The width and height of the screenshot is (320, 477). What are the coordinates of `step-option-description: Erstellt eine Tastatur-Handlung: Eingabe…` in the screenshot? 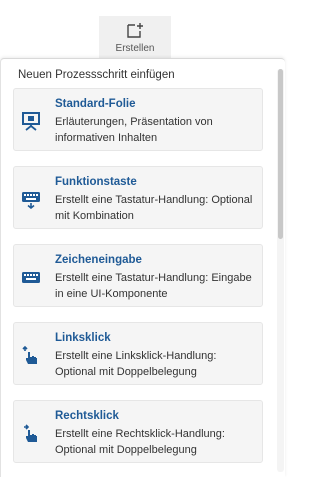 It's located at (153, 286).